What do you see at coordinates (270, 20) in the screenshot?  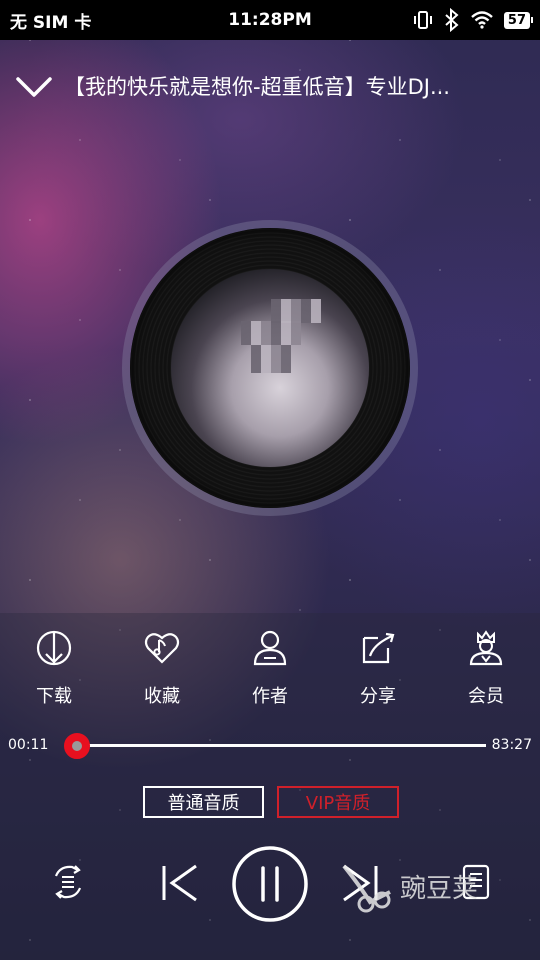 I see `status-bar: 无 SIM 卡 11:28PM 57` at bounding box center [270, 20].